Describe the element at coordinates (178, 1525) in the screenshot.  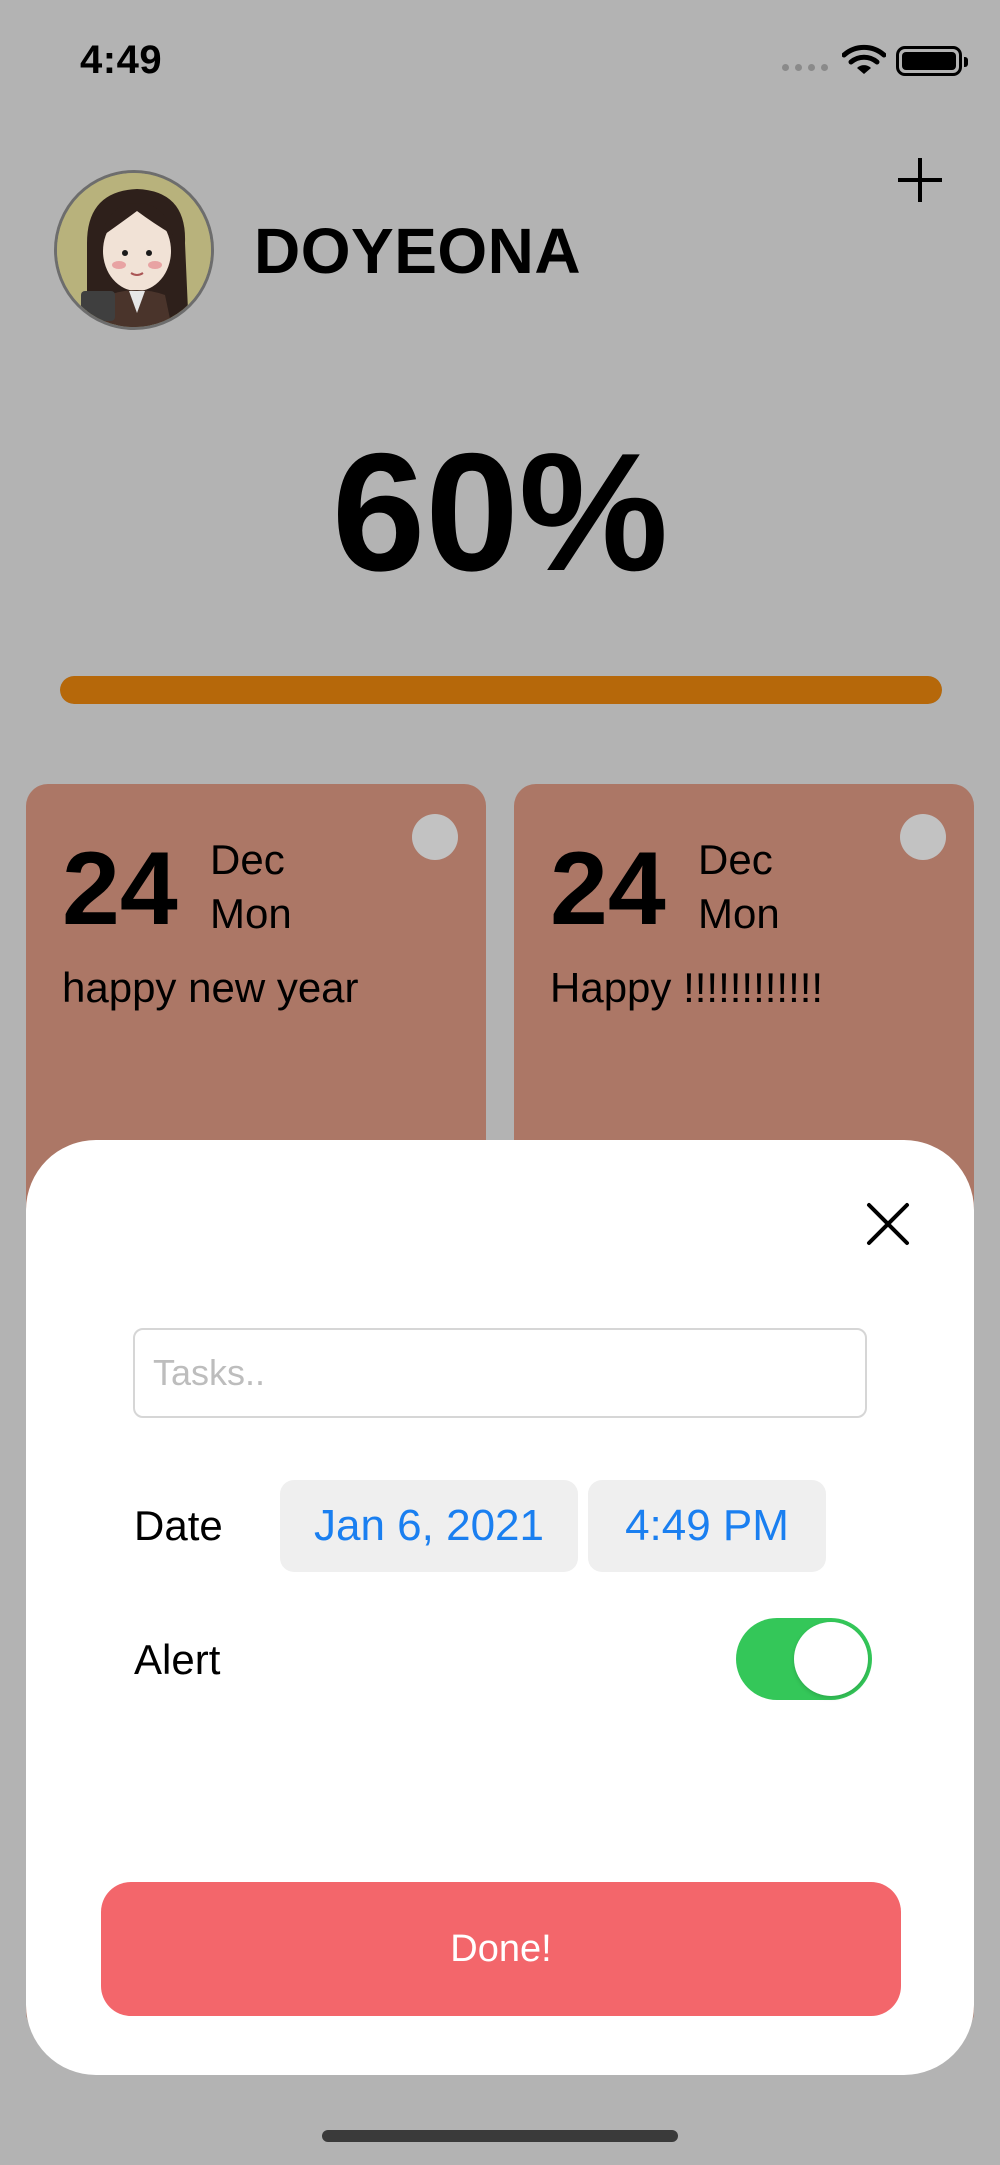
I see `date-label: Date` at that location.